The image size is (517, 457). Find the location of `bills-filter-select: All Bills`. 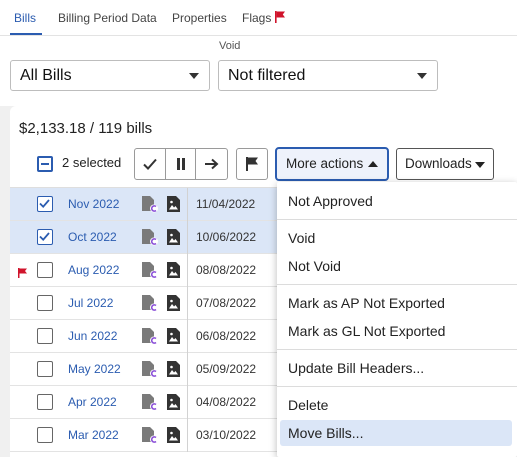

bills-filter-select: All Bills is located at coordinates (110, 75).